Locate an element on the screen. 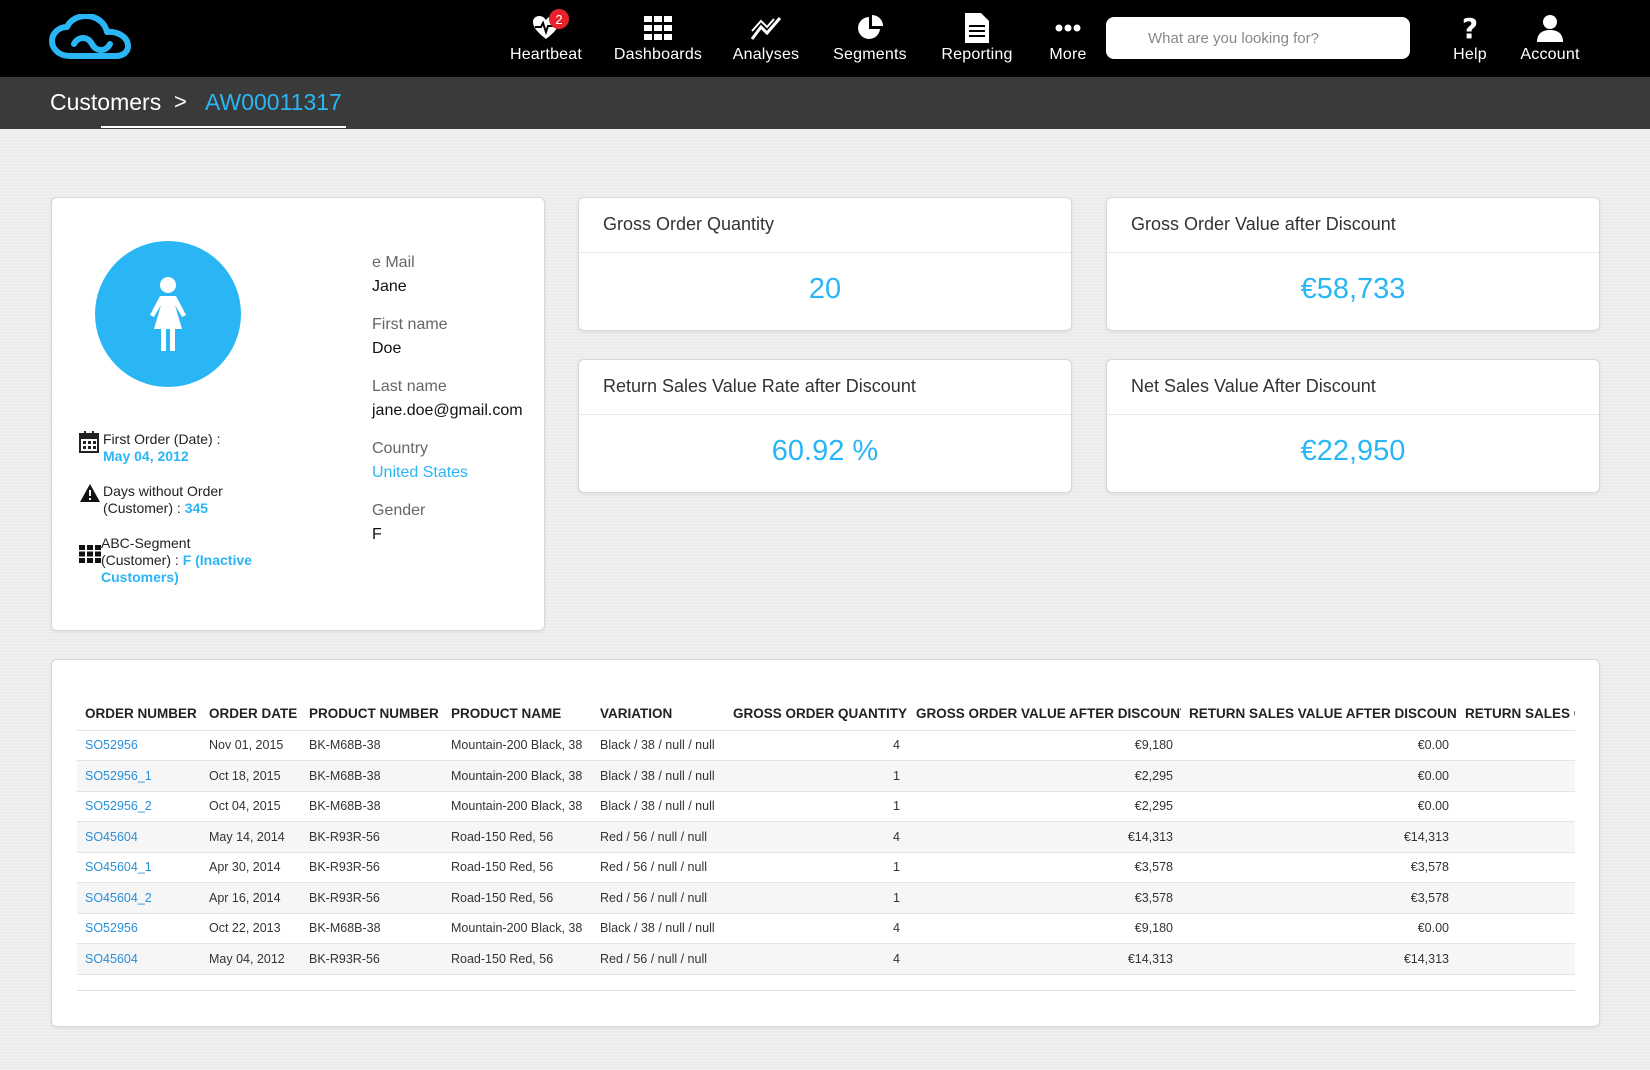  grid-icon is located at coordinates (90, 560).